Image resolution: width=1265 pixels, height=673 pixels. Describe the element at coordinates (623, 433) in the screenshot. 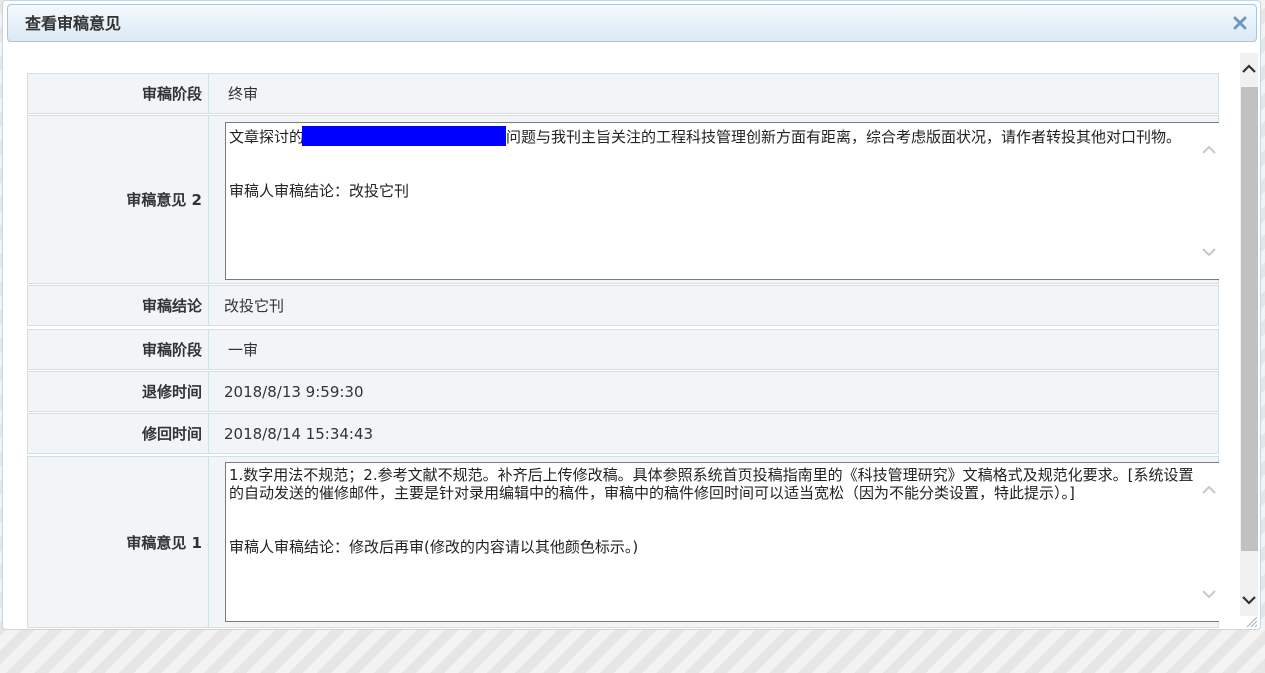

I see `row-revise-time: 修回时间 2018/8/14 15:34:43` at that location.